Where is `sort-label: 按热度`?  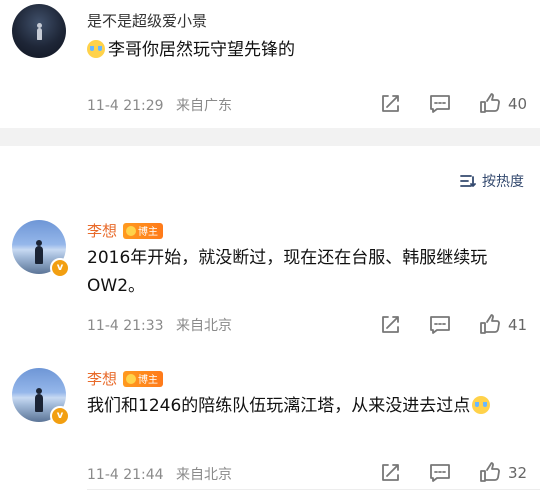 sort-label: 按热度 is located at coordinates (503, 182).